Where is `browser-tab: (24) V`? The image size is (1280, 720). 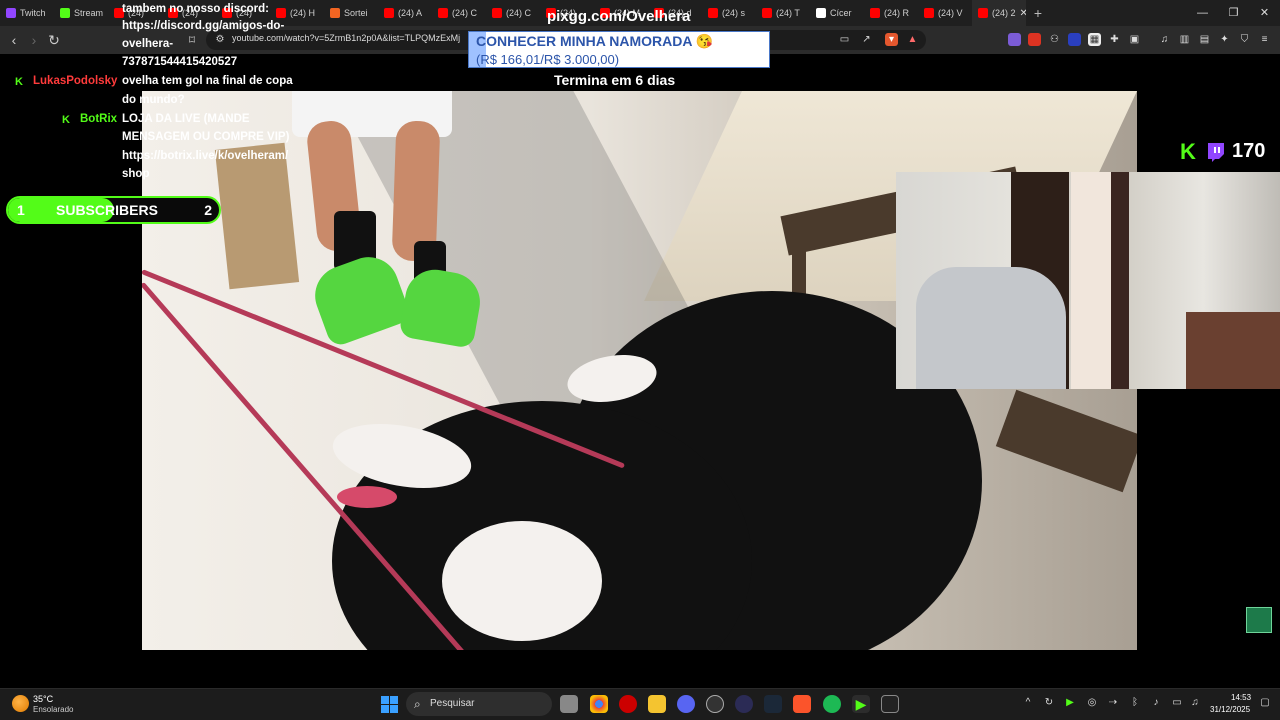 browser-tab: (24) V is located at coordinates (945, 13).